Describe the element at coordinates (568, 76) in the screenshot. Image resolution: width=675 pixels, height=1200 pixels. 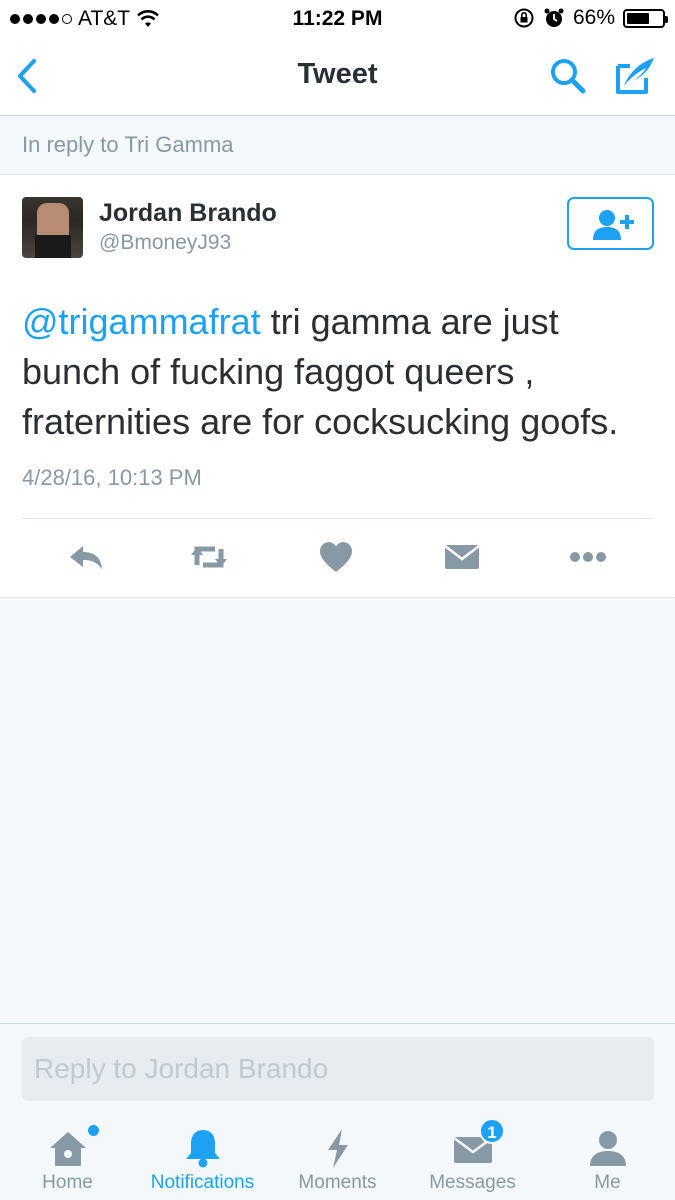
I see `search-icon` at that location.